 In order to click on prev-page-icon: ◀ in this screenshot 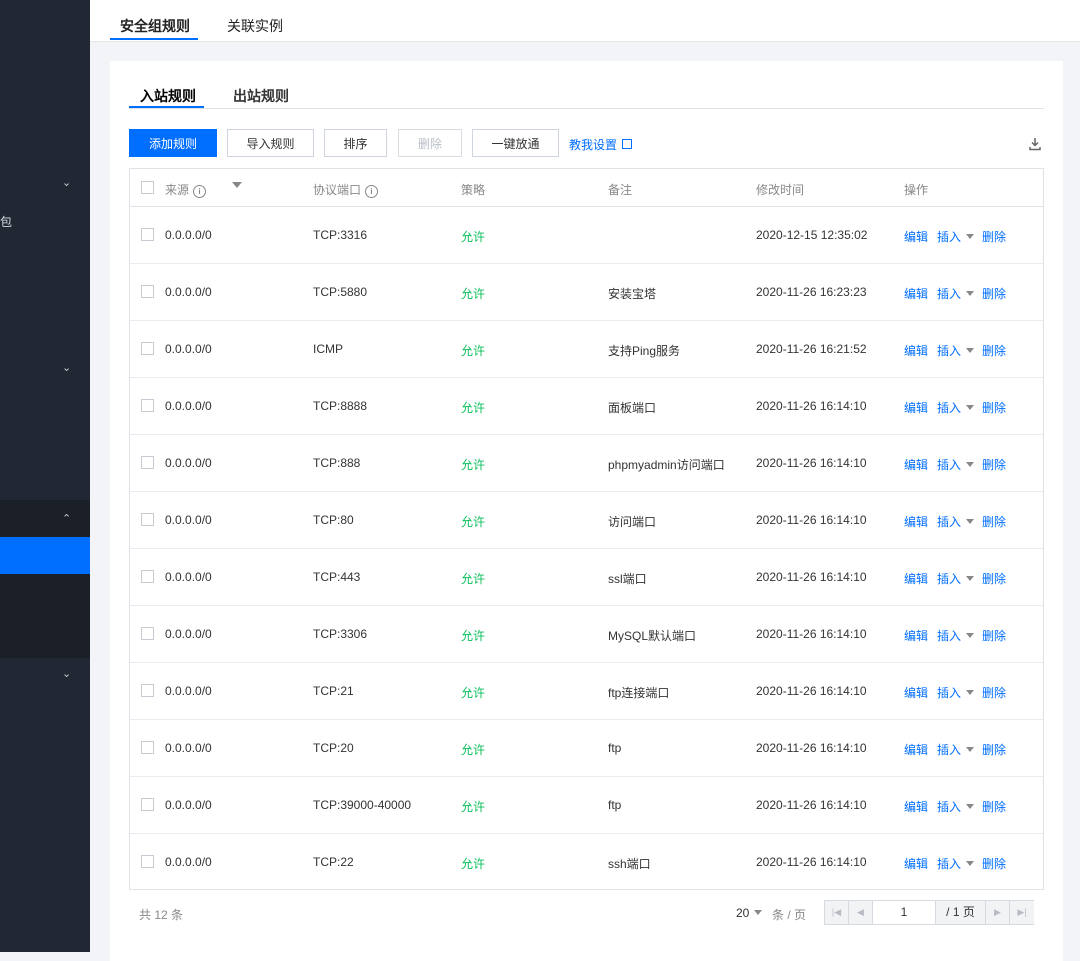, I will do `click(861, 912)`.